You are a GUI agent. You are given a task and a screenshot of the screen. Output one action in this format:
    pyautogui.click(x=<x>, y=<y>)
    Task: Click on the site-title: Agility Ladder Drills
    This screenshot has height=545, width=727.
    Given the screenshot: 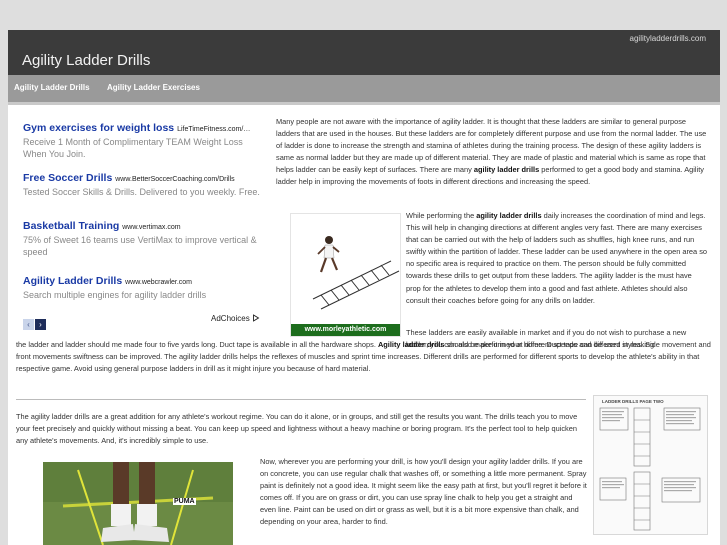 What is the action you would take?
    pyautogui.click(x=86, y=60)
    